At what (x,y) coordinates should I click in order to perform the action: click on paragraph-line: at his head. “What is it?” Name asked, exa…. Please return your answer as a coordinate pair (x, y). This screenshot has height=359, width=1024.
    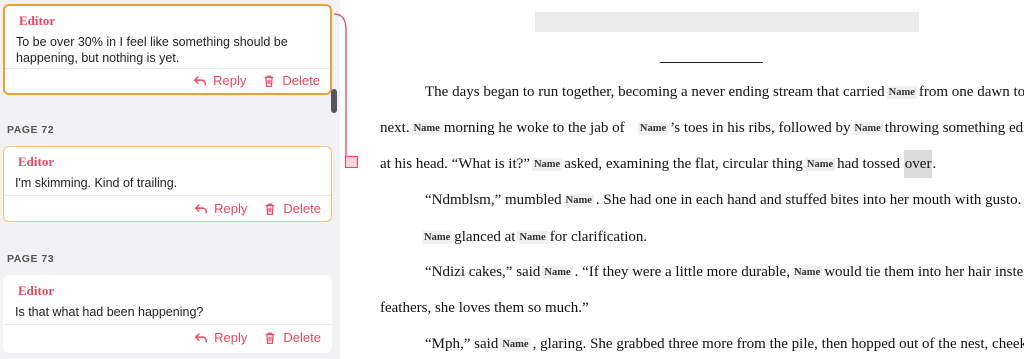
    Looking at the image, I should click on (658, 164).